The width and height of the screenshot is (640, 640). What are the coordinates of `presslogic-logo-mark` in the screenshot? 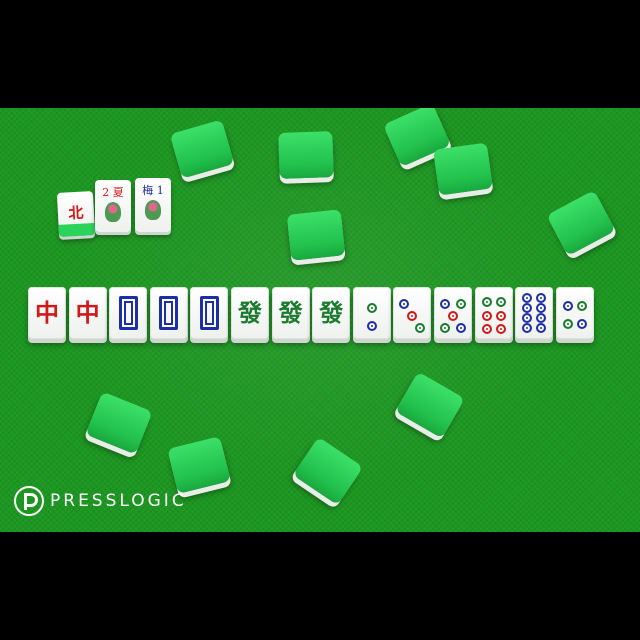 It's located at (29, 501).